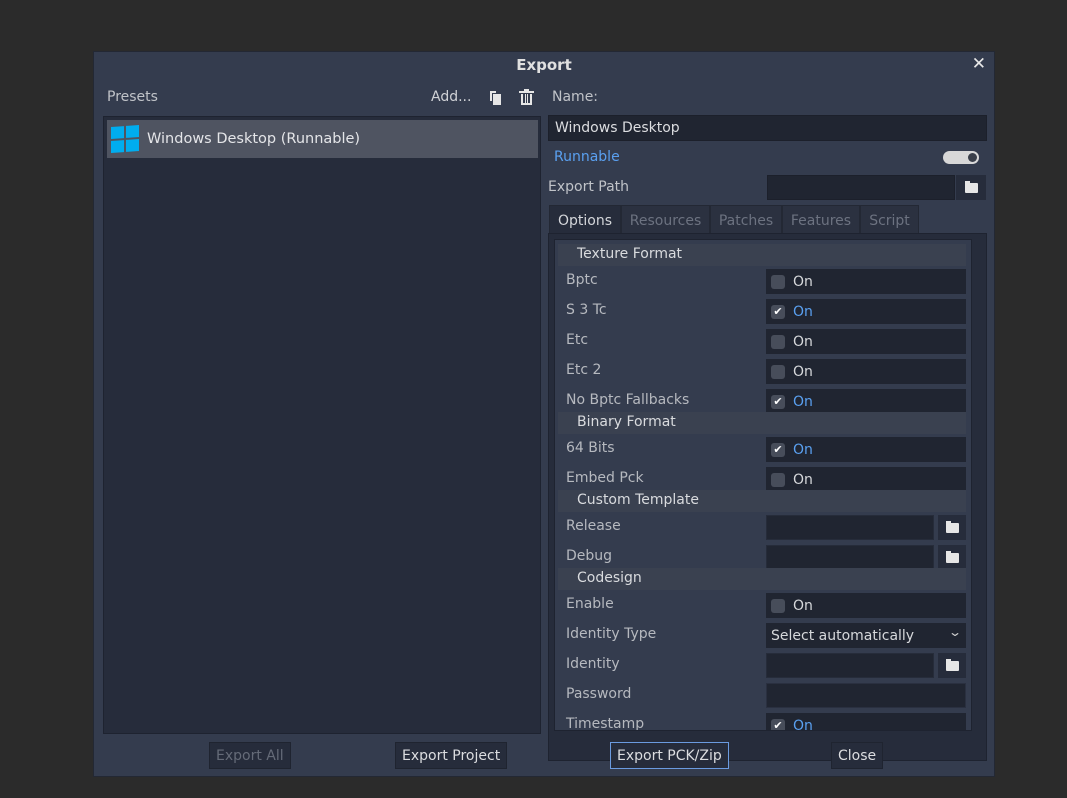 The width and height of the screenshot is (1067, 798). I want to click on release-path-input, so click(850, 527).